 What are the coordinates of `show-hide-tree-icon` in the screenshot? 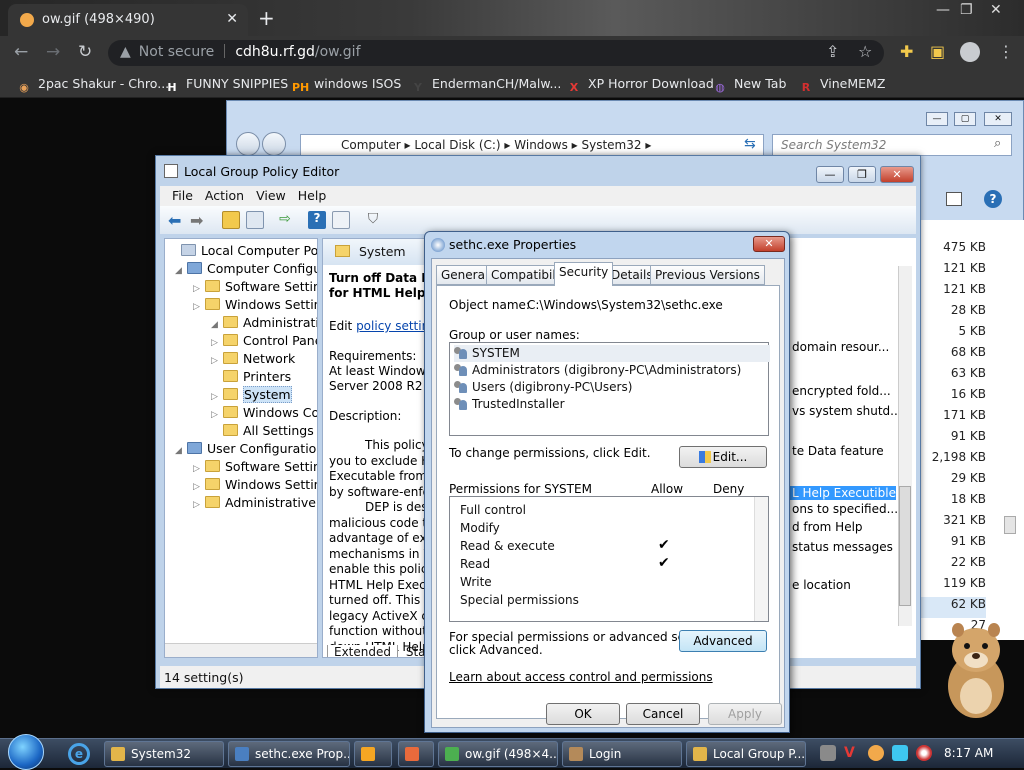 It's located at (255, 220).